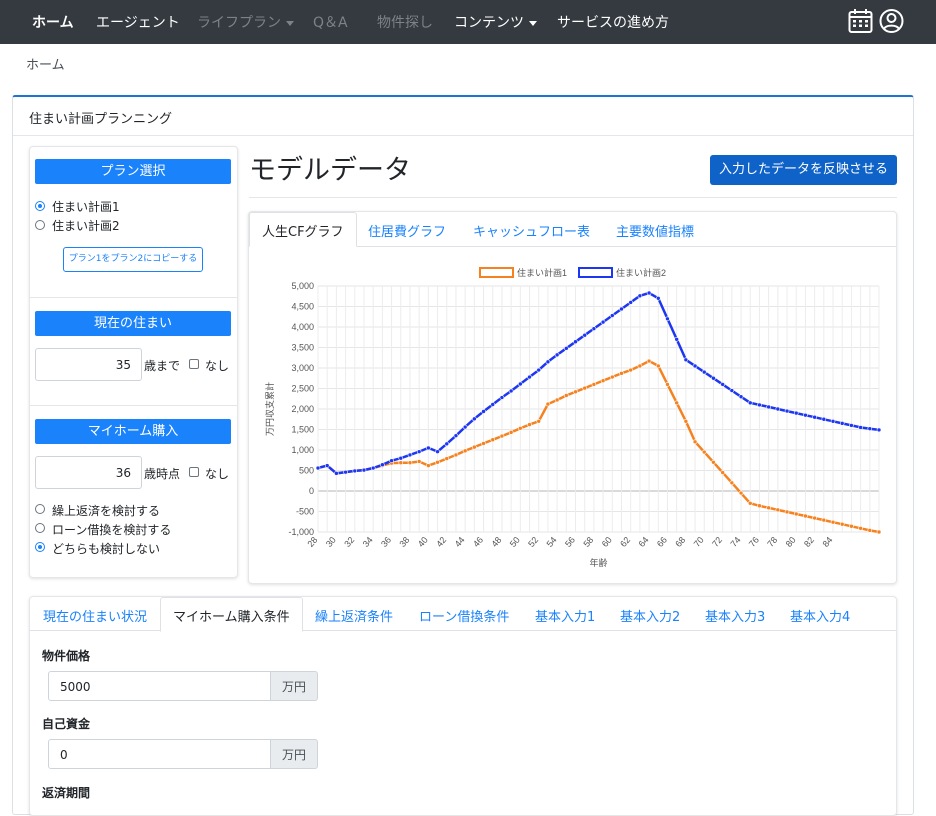  Describe the element at coordinates (441, 542) in the screenshot. I see `x-tick-label: 42` at that location.